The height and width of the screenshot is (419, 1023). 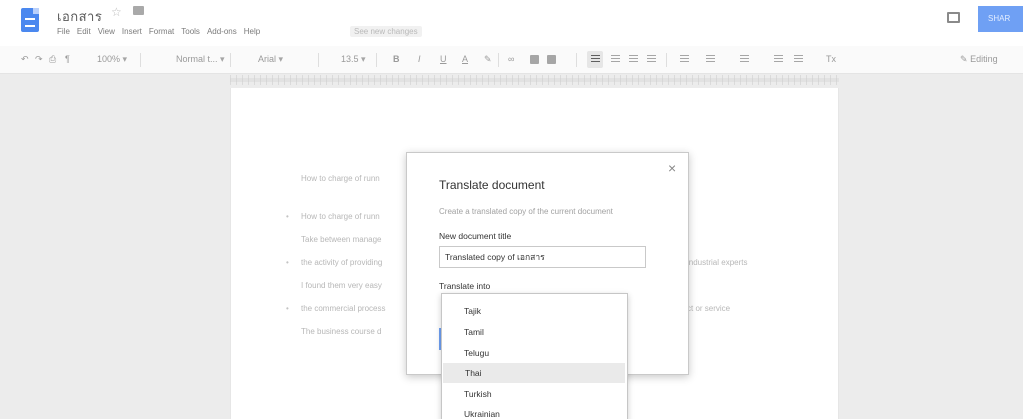 I want to click on menu-addons: Add-ons, so click(x=222, y=31).